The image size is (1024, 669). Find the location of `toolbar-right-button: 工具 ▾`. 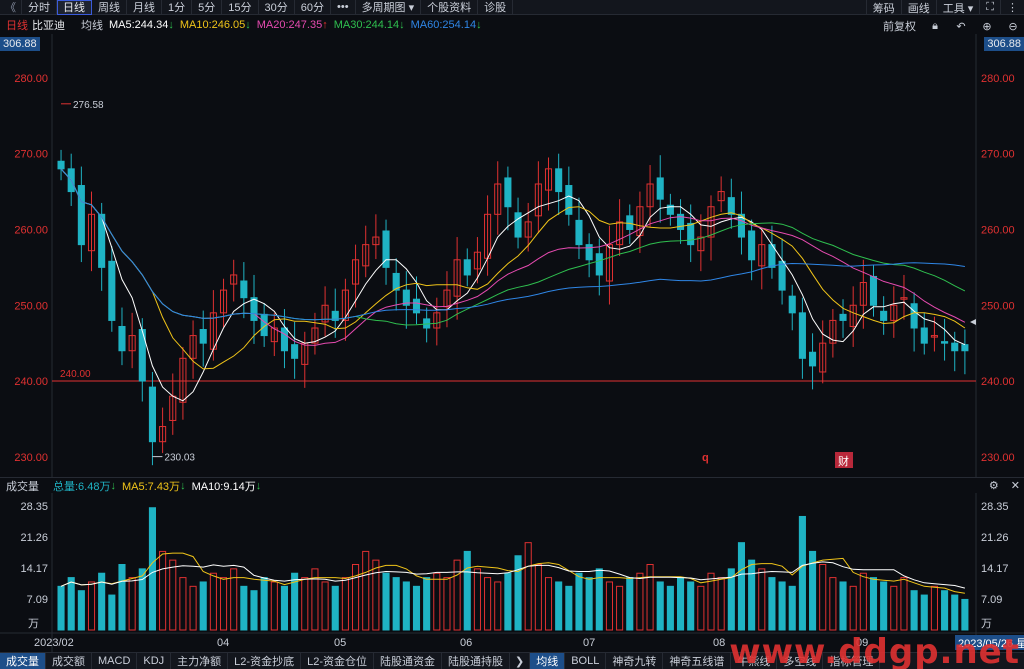

toolbar-right-button: 工具 ▾ is located at coordinates (957, 7).